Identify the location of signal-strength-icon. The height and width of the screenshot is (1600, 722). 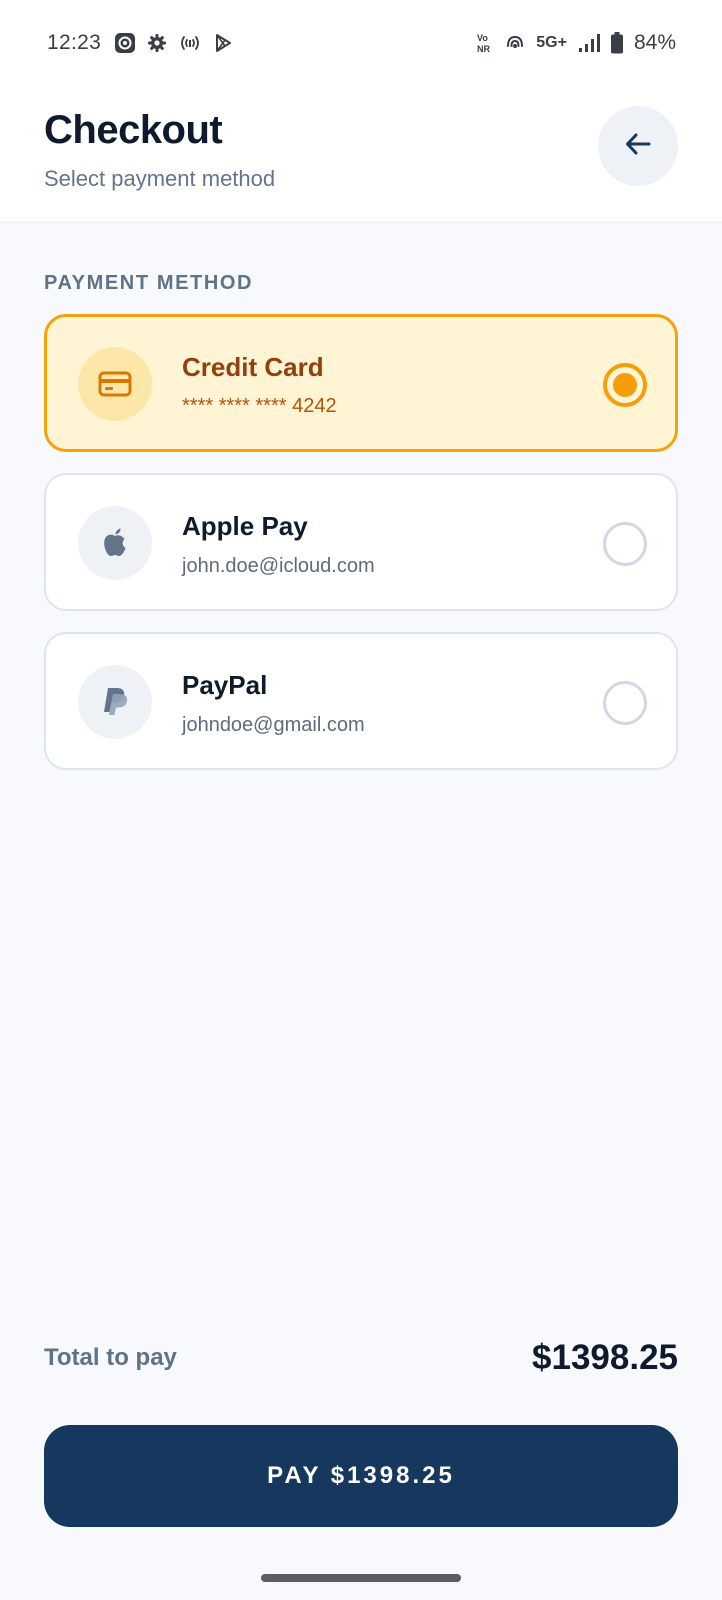
(589, 43).